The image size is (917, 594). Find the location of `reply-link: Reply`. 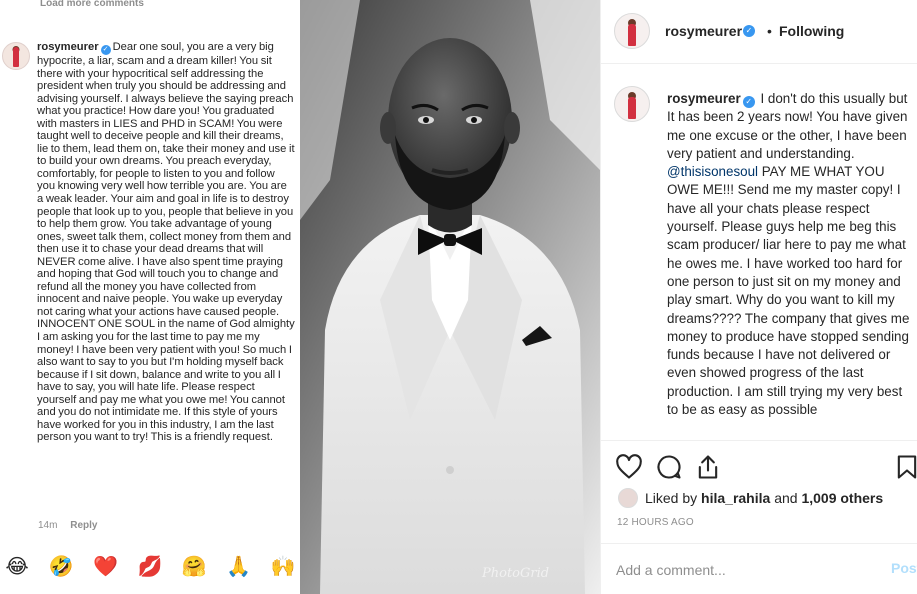

reply-link: Reply is located at coordinates (84, 525).